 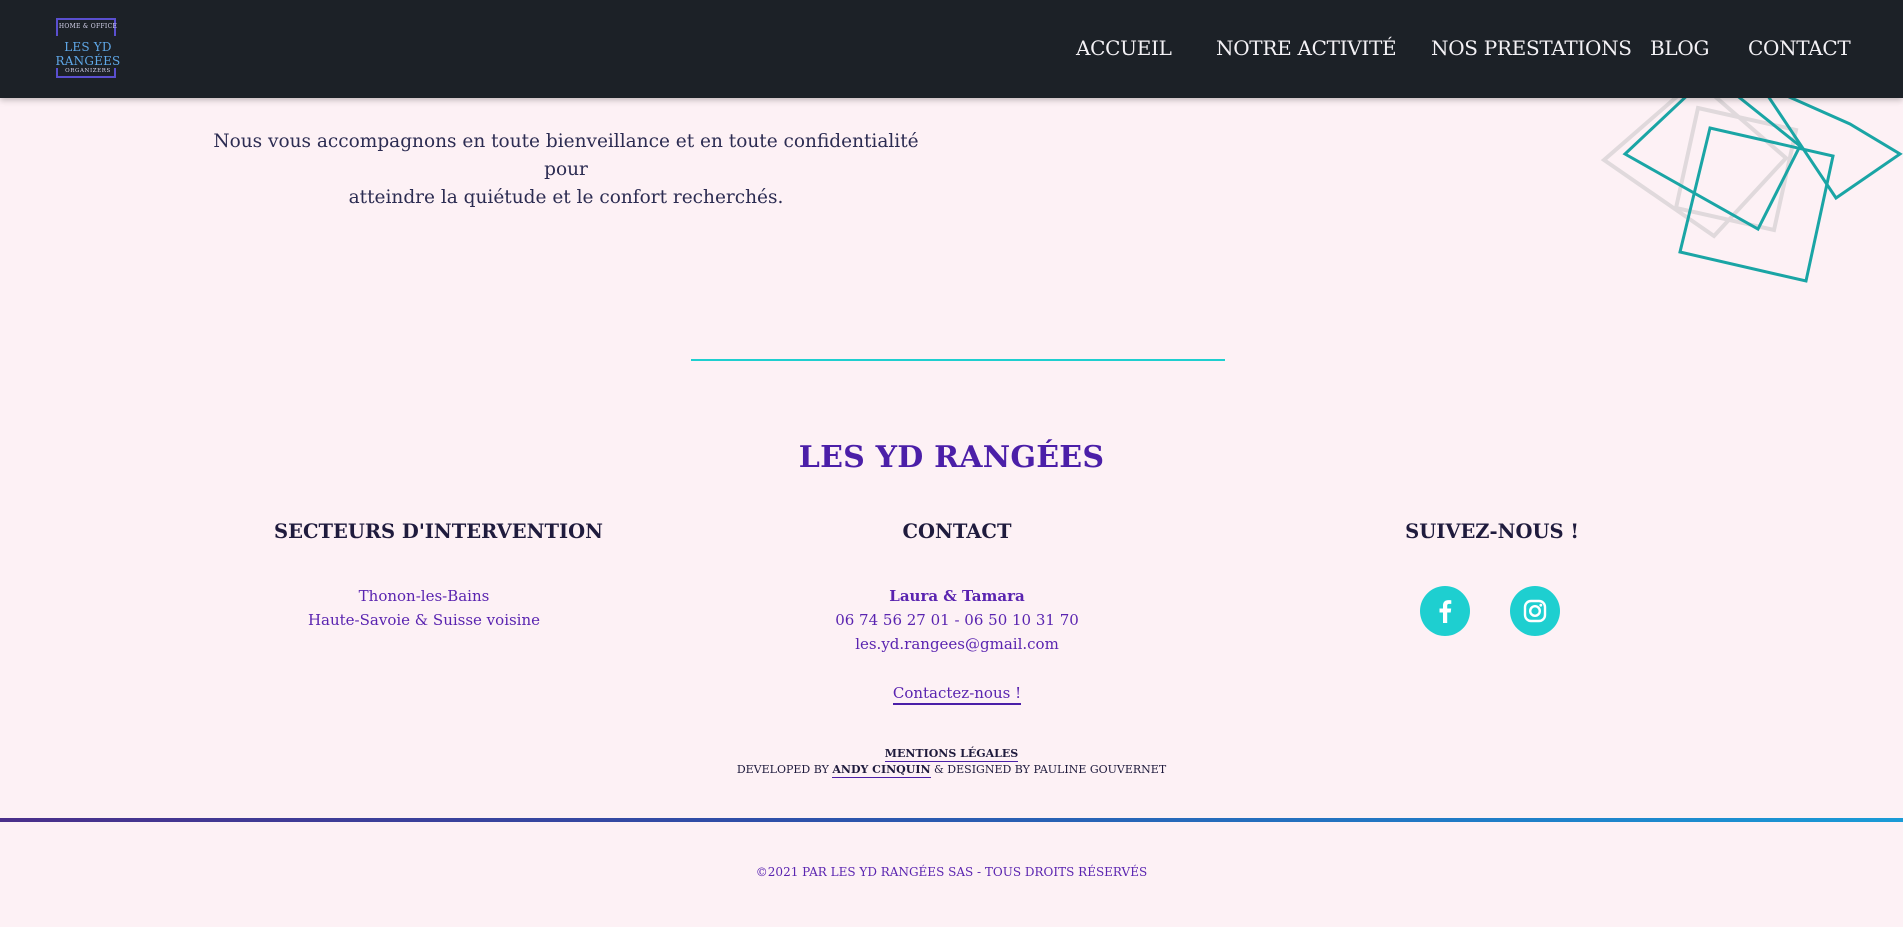 I want to click on legal-link: MENTIONS LÉGALES, so click(x=951, y=754).